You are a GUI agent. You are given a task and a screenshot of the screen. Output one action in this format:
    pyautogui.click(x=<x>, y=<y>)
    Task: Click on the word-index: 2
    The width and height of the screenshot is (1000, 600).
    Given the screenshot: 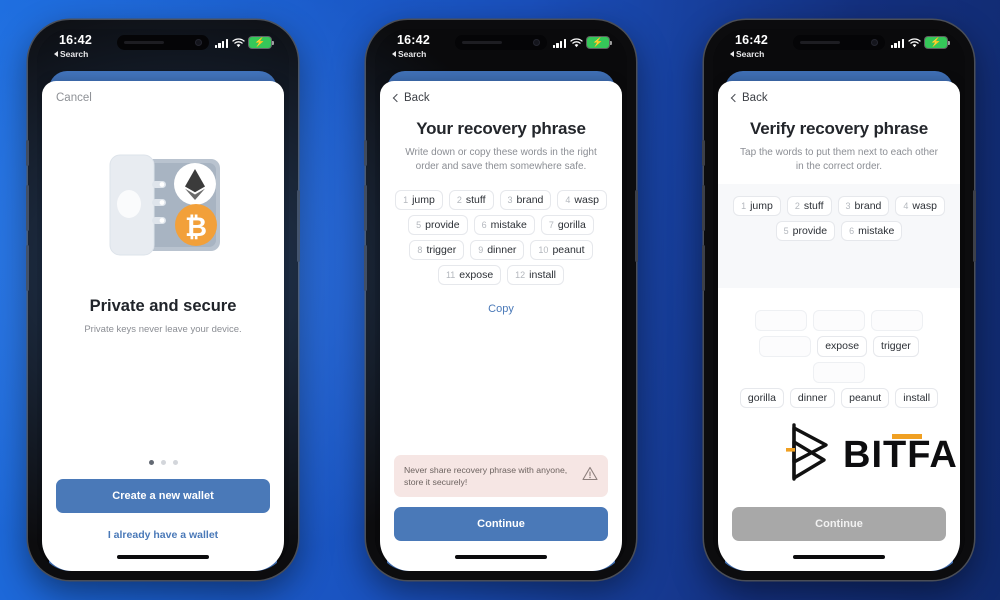 What is the action you would take?
    pyautogui.click(x=797, y=206)
    